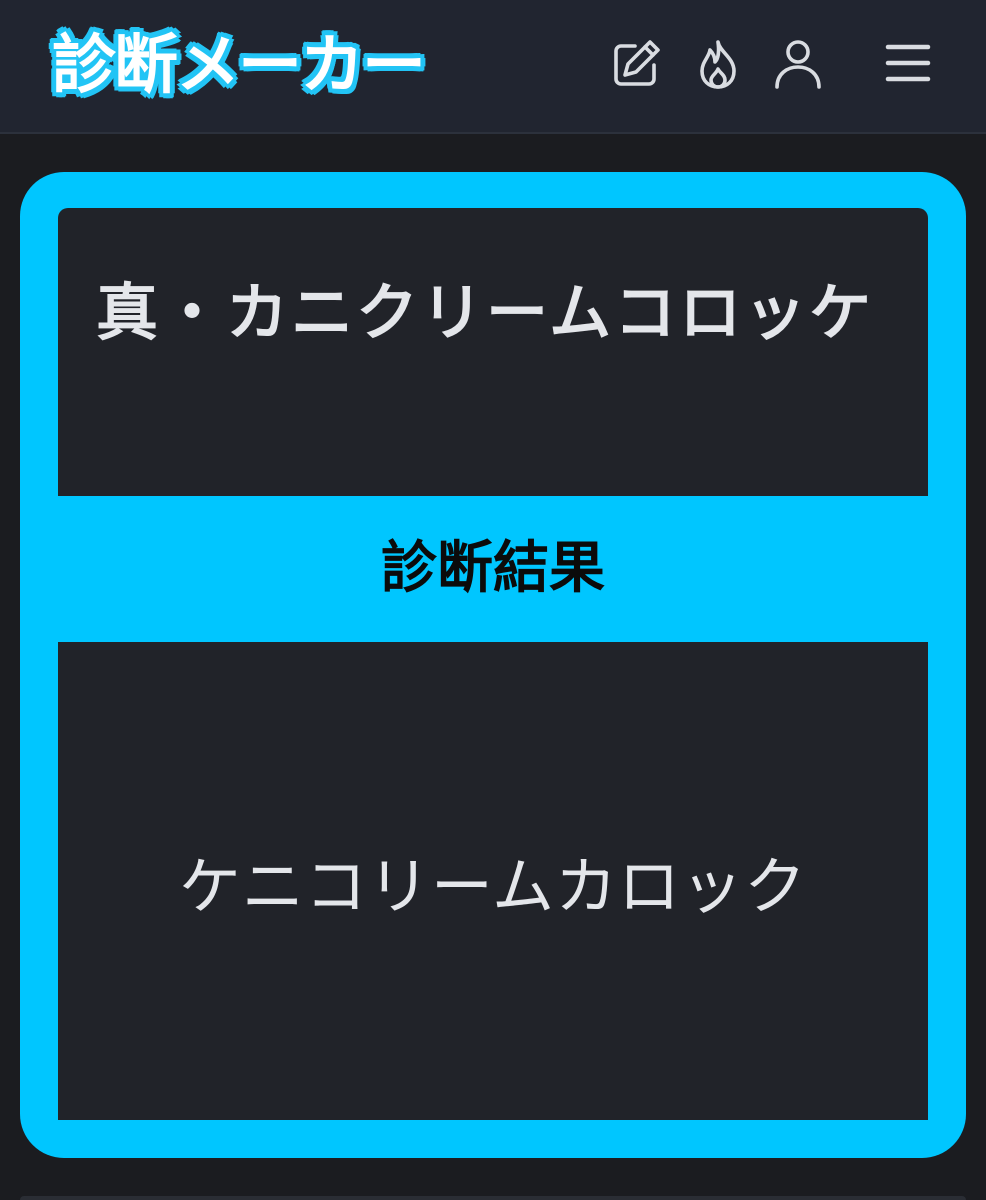  What do you see at coordinates (493, 886) in the screenshot?
I see `result-text: ケニコリームカロック` at bounding box center [493, 886].